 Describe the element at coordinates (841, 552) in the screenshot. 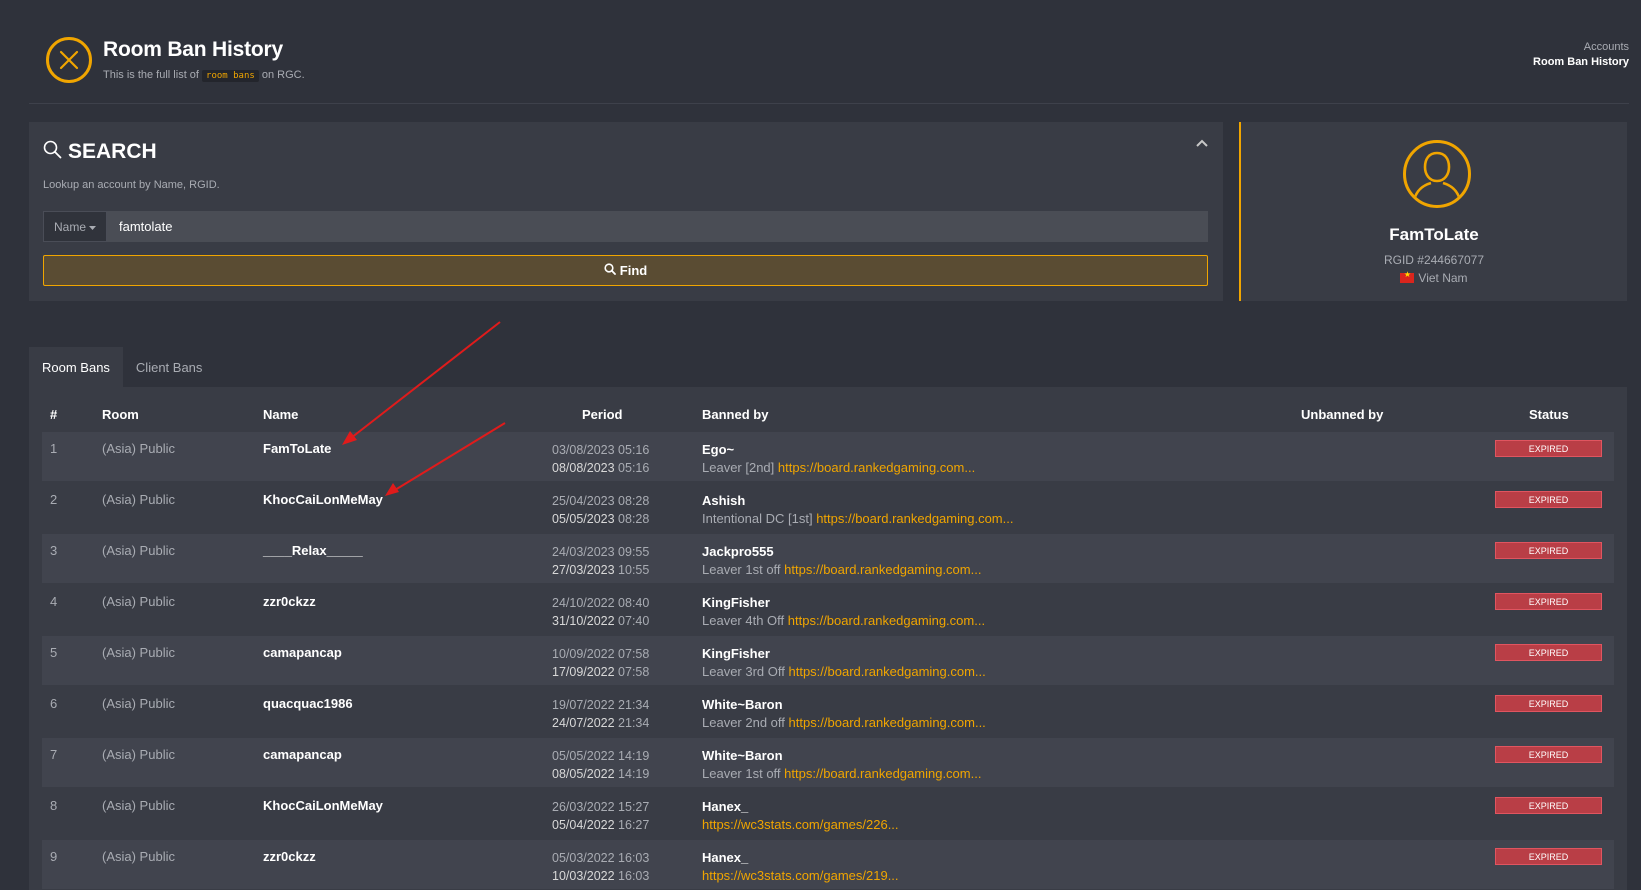

I see `banned-by-name: Jackpro555` at that location.